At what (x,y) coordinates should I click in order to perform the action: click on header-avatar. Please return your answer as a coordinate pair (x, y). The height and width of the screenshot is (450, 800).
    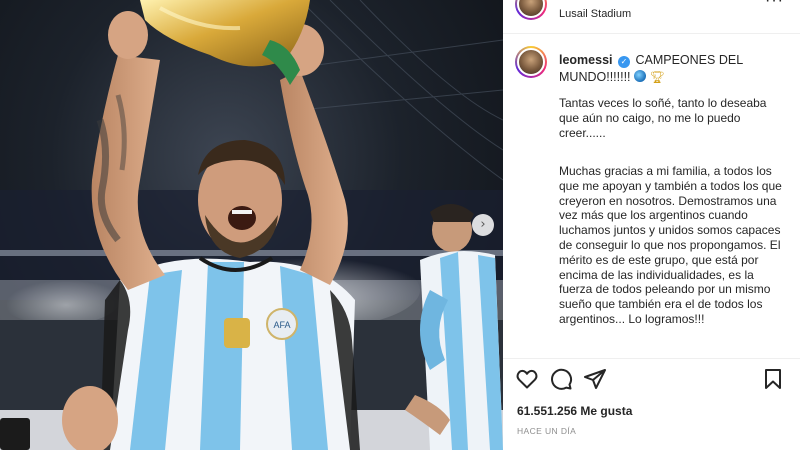
    Looking at the image, I should click on (531, 10).